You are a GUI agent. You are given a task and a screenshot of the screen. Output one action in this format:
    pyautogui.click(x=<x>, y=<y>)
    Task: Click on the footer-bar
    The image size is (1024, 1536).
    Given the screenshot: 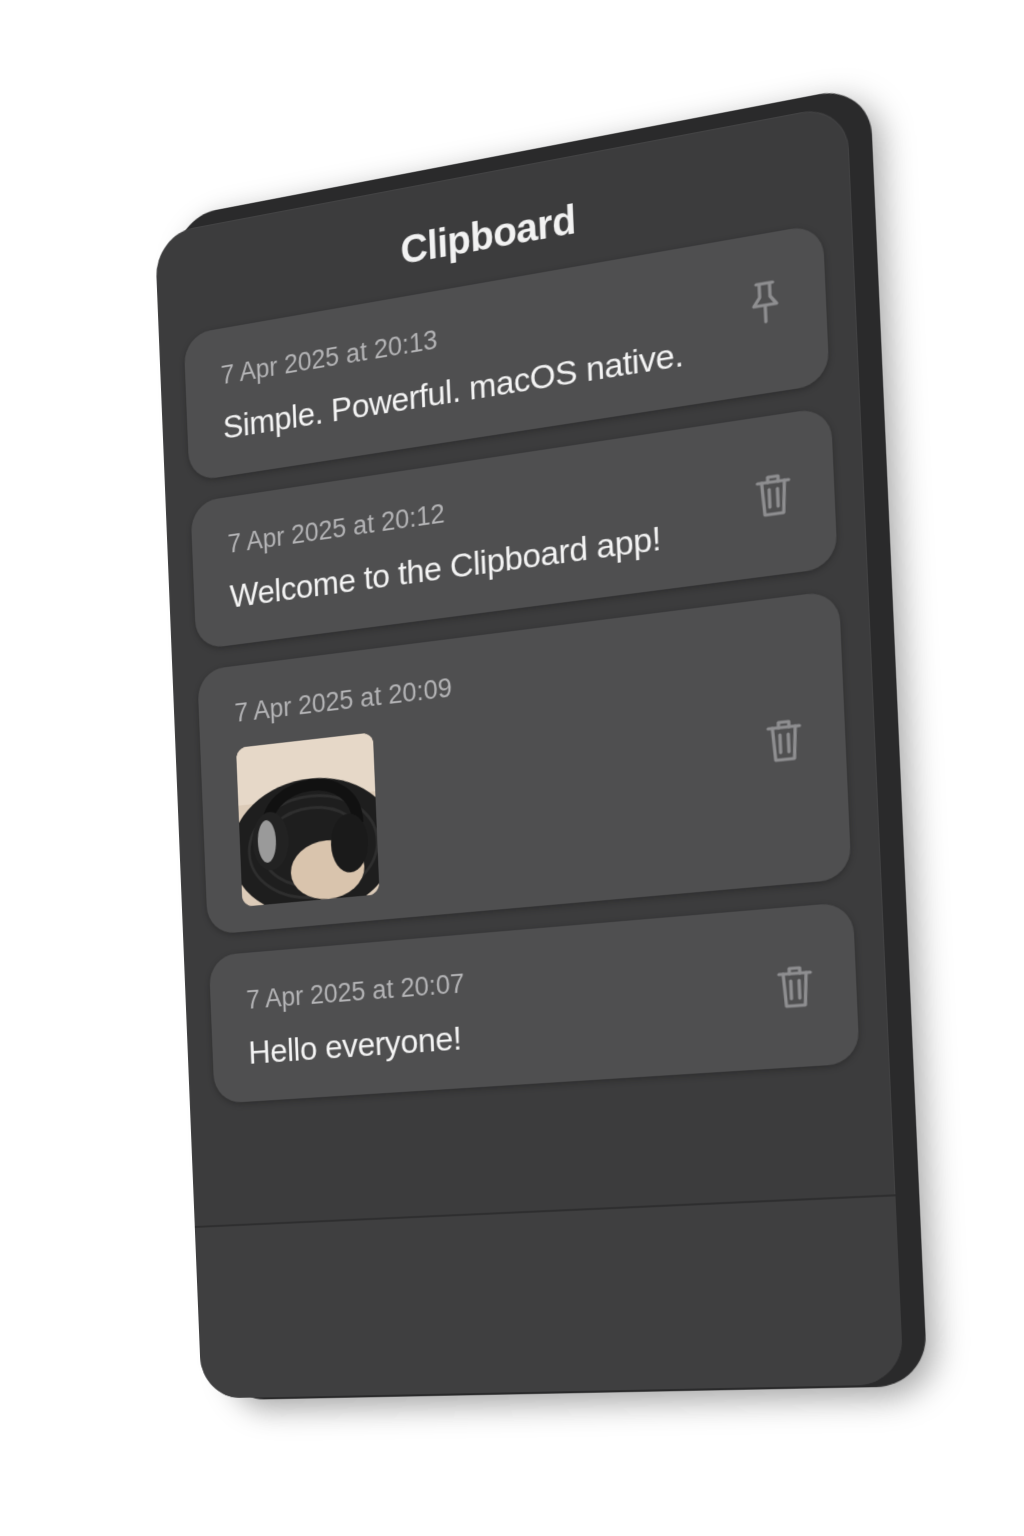 What is the action you would take?
    pyautogui.click(x=549, y=1296)
    